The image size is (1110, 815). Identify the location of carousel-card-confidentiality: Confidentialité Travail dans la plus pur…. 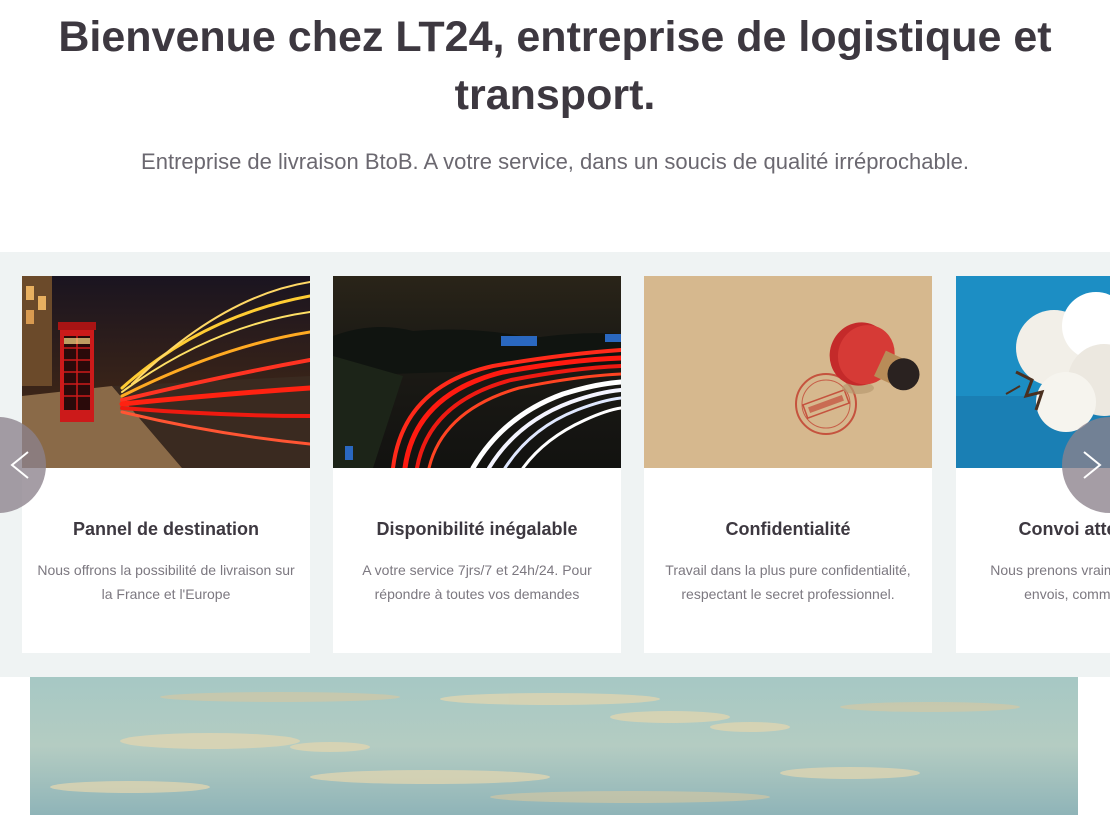
(788, 464).